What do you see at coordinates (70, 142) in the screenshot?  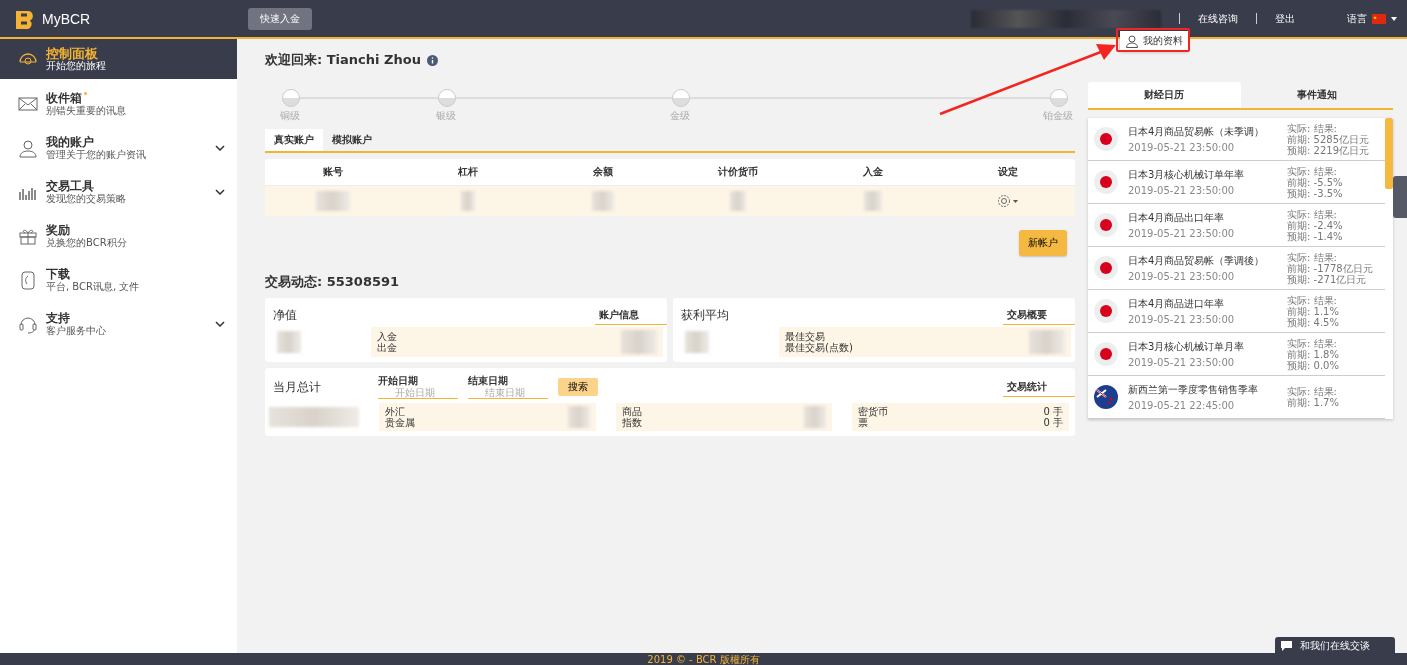 I see `item-title: 我的账户` at bounding box center [70, 142].